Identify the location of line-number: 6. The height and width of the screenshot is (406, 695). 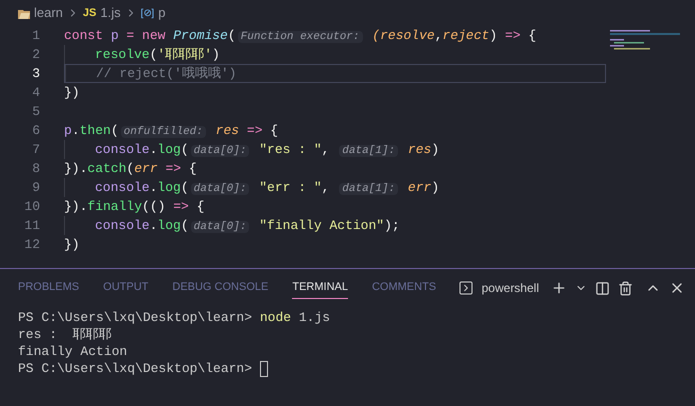
(36, 131).